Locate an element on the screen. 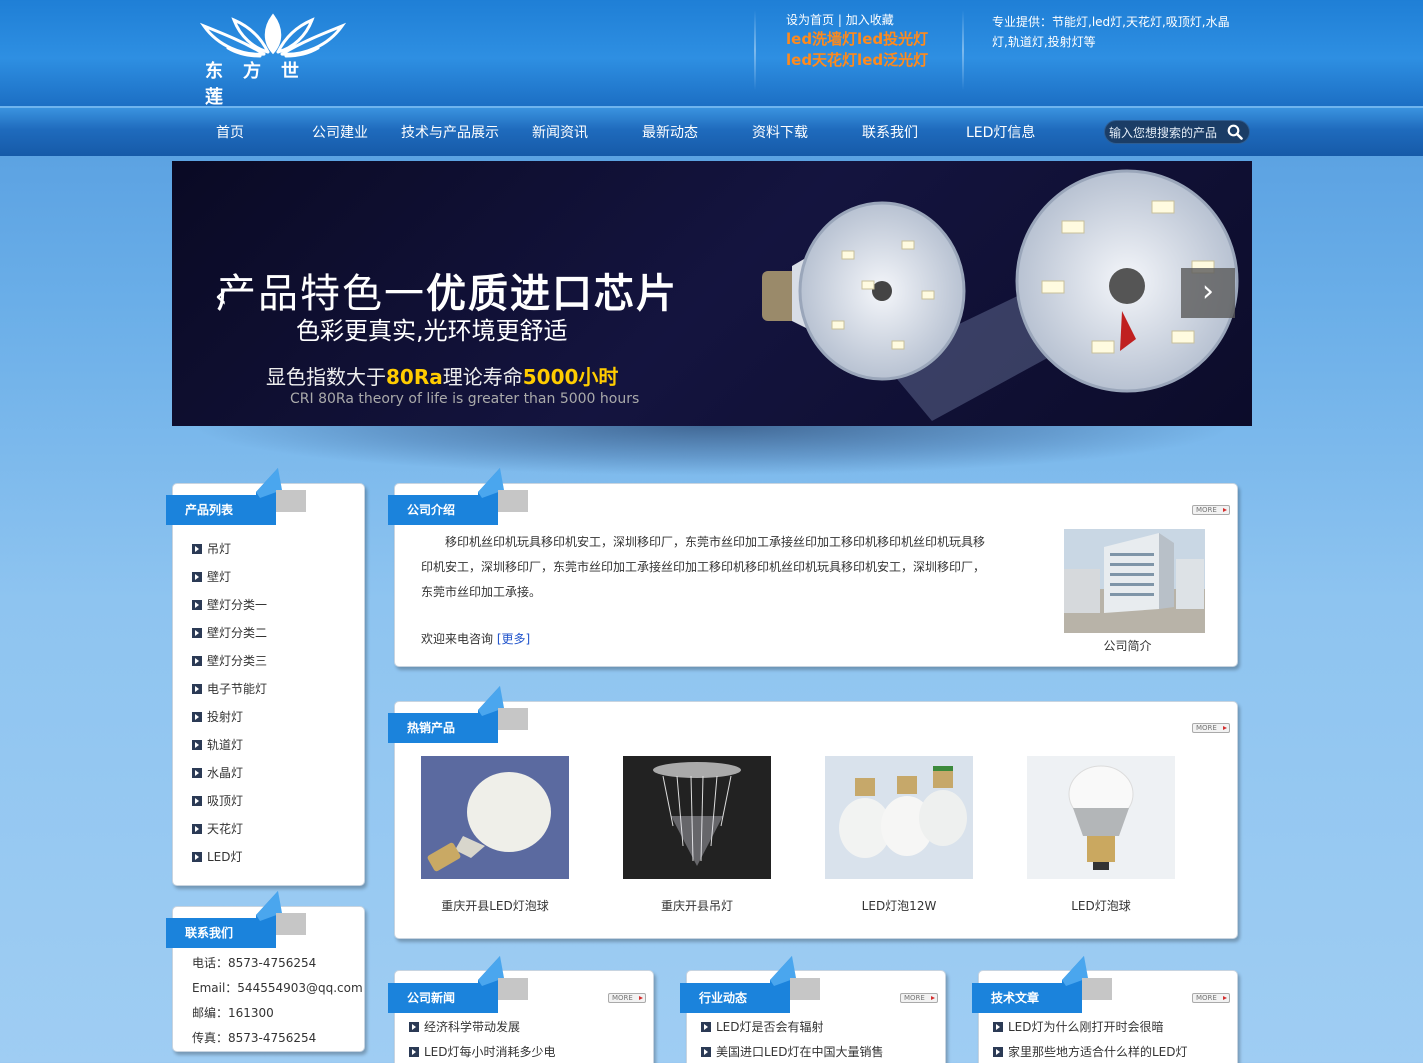  industry-news-list: LED灯是否会有辐射 美国进口LED灯在中国大量销售 is located at coordinates (792, 1039).